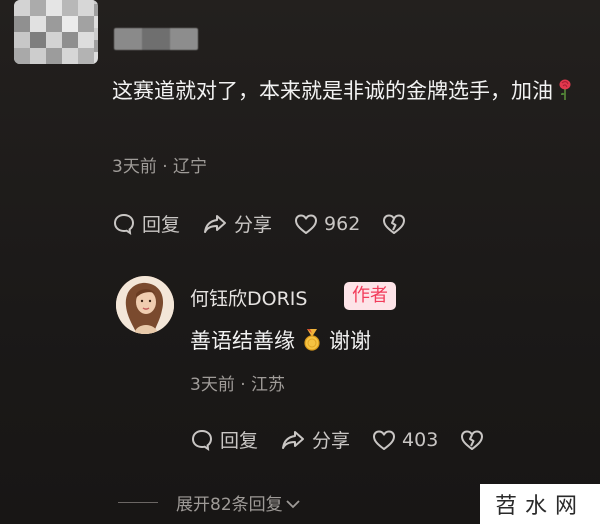 The width and height of the screenshot is (600, 524). Describe the element at coordinates (190, 167) in the screenshot. I see `comment-location: 辽宁` at that location.